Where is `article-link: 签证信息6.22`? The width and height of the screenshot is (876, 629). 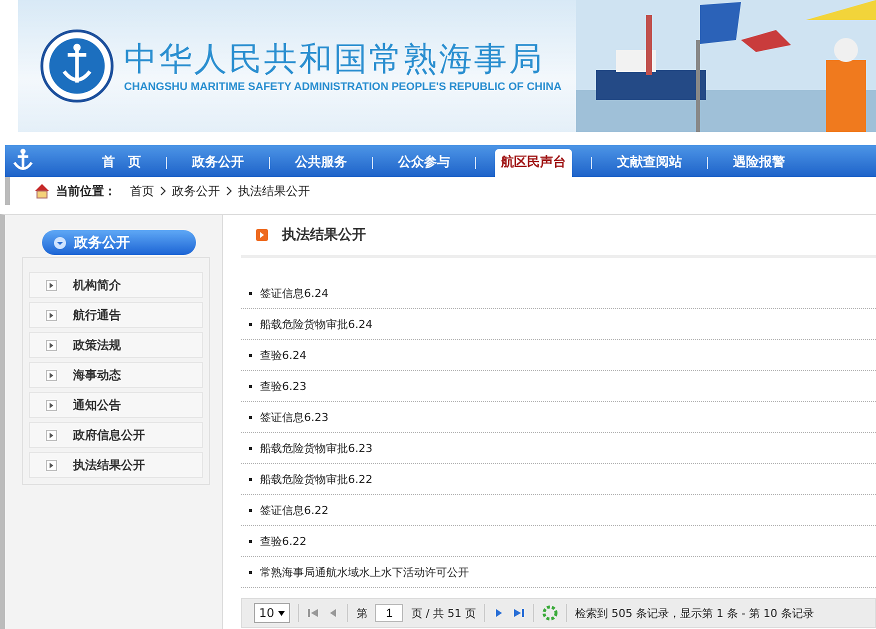 article-link: 签证信息6.22 is located at coordinates (294, 510).